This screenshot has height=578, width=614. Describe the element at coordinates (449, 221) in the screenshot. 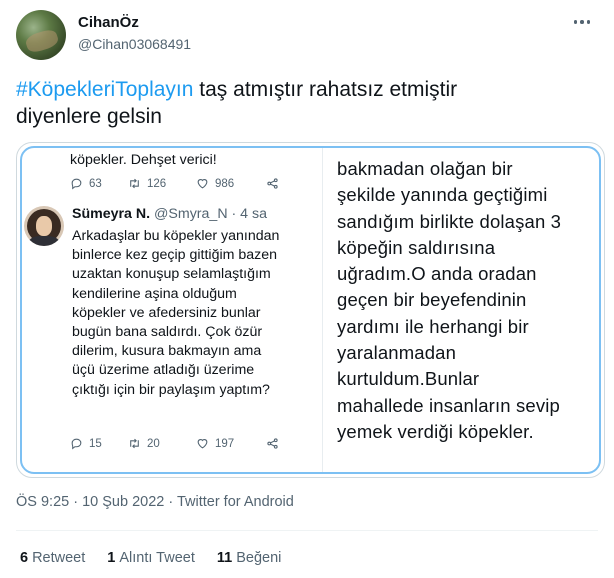

I see `continuation-line: sandığım birlikte dolaşan 3` at that location.